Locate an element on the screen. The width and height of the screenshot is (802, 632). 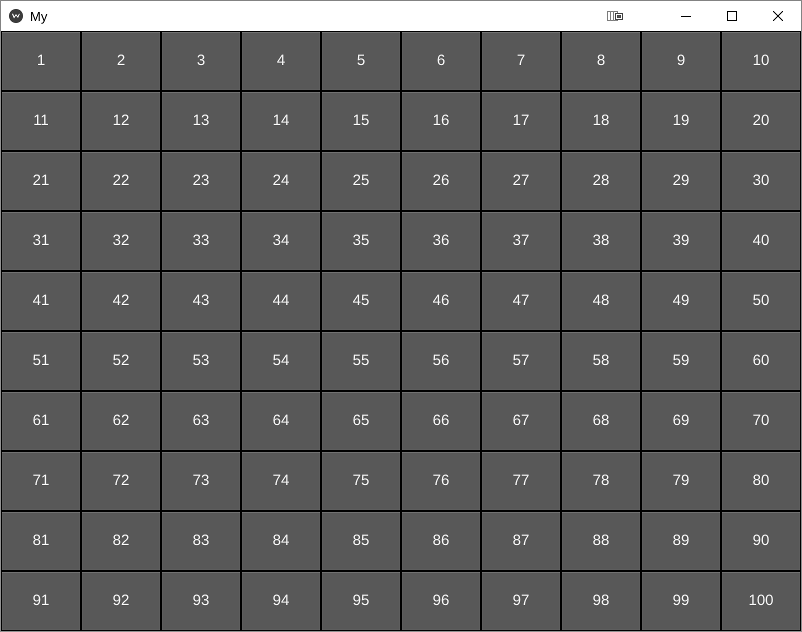
number-button: 99 is located at coordinates (681, 601).